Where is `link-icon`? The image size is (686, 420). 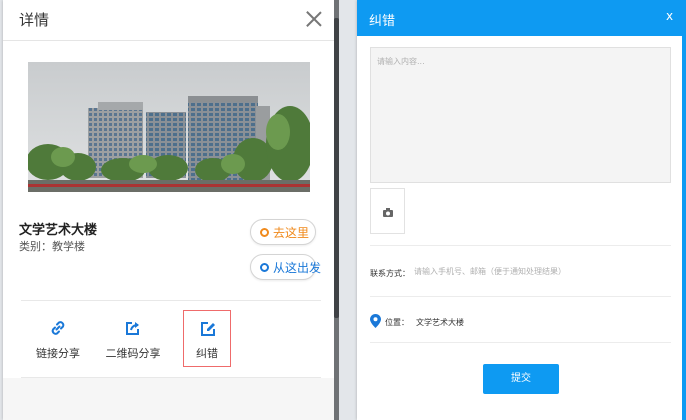 link-icon is located at coordinates (58, 328).